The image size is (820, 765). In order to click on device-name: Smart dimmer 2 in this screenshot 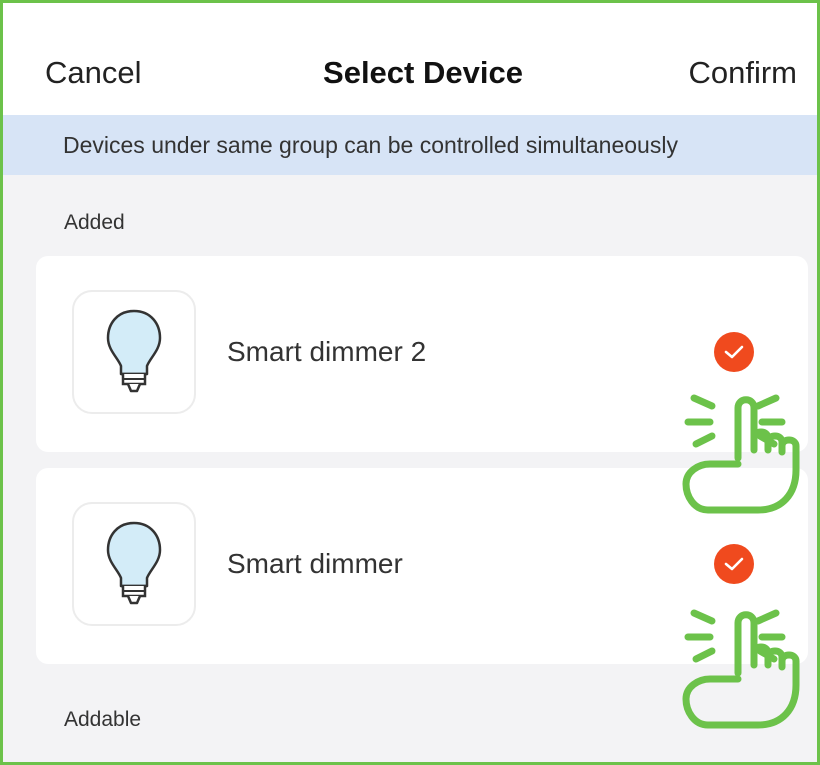, I will do `click(327, 351)`.